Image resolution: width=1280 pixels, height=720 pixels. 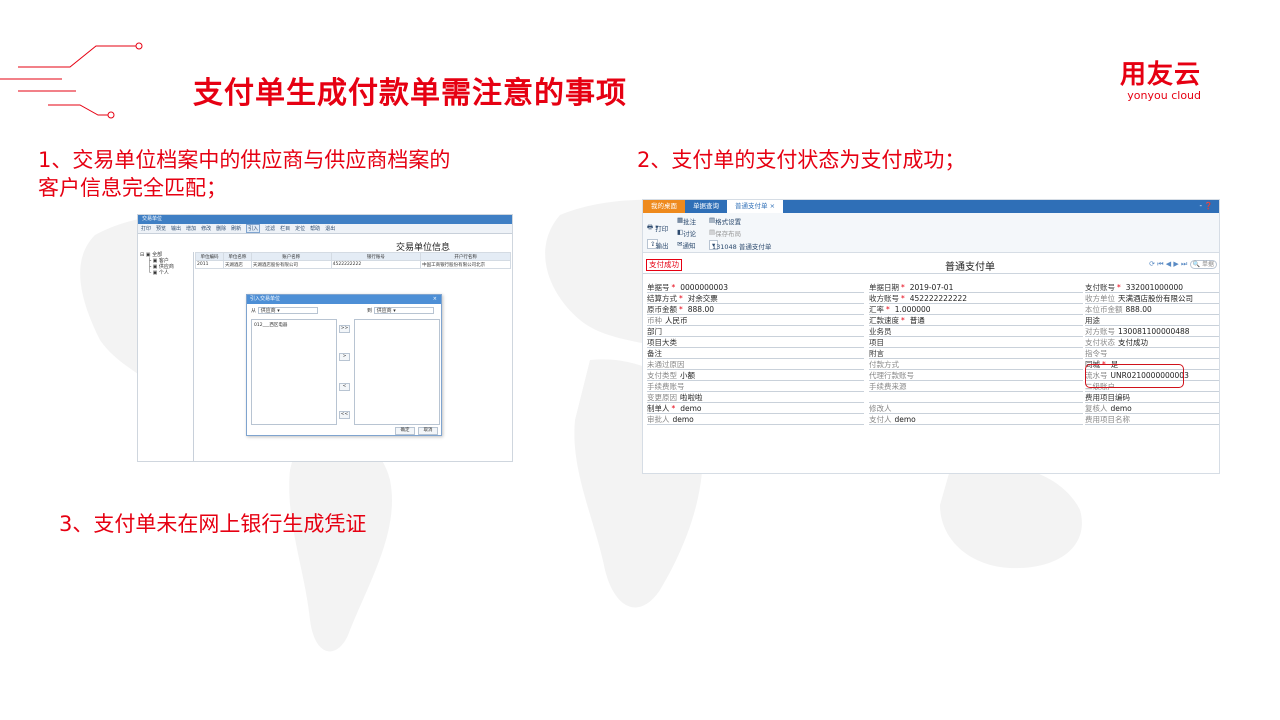 What do you see at coordinates (976, 365) in the screenshot?
I see `form-field: 付款方式` at bounding box center [976, 365].